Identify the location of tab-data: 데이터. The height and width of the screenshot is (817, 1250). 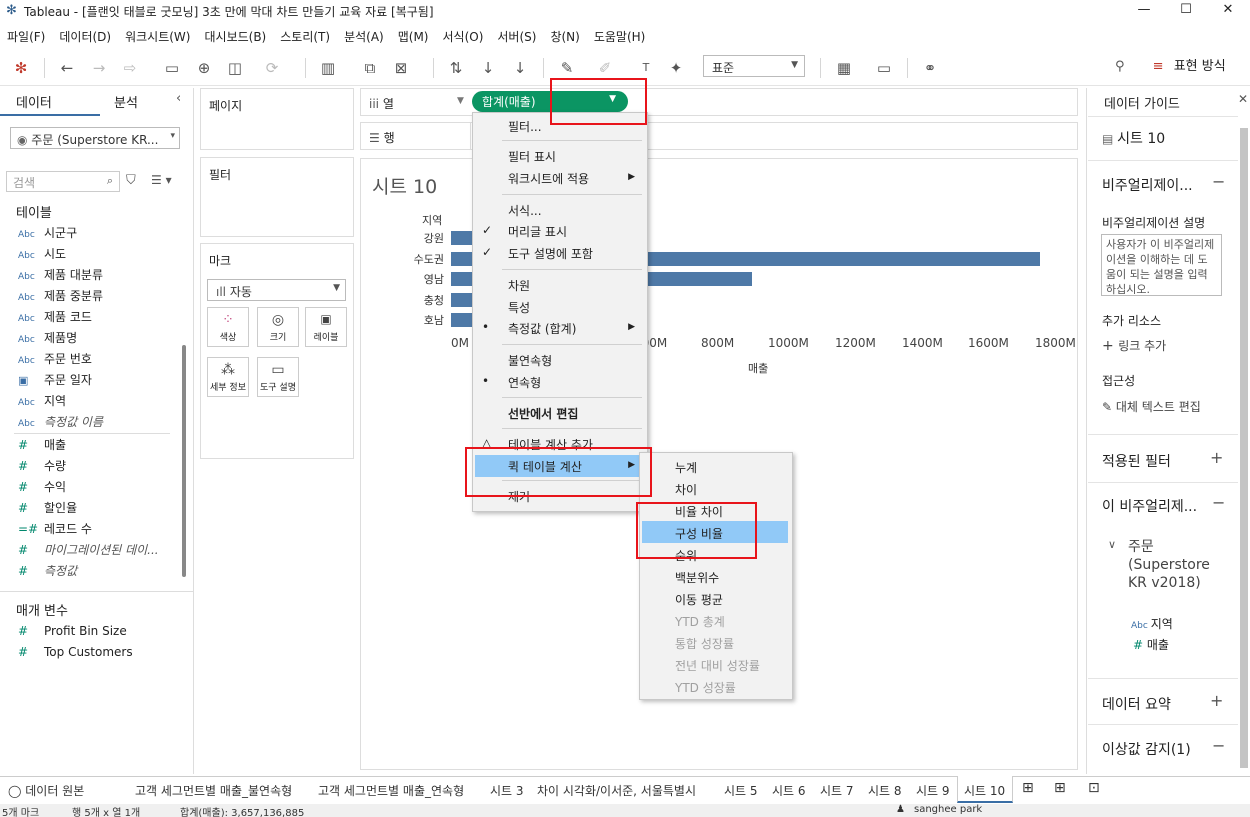
(34, 101).